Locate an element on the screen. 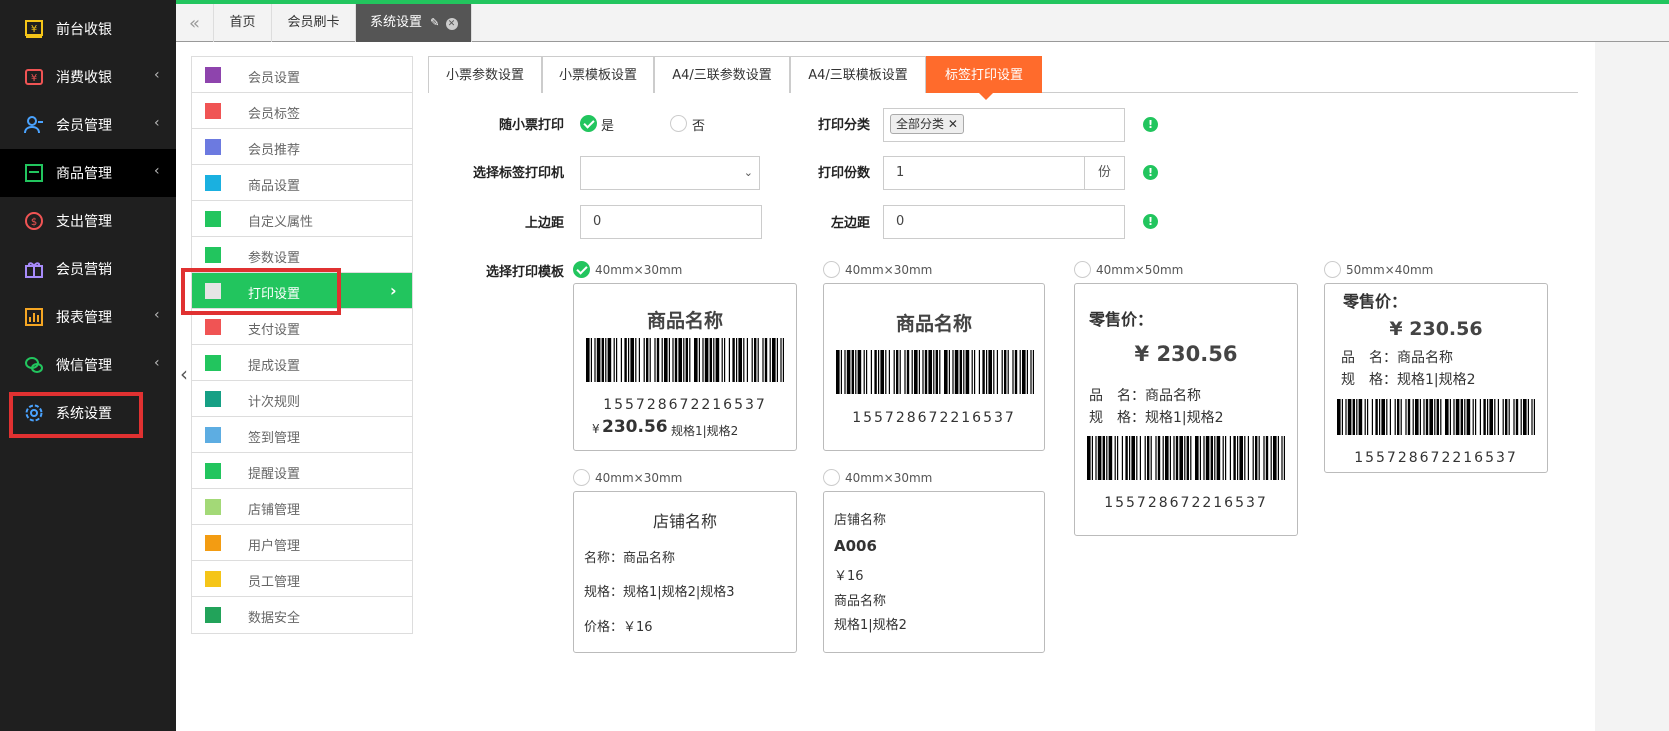  sidebar-item-members: 会员管理 ‹ is located at coordinates (88, 125).